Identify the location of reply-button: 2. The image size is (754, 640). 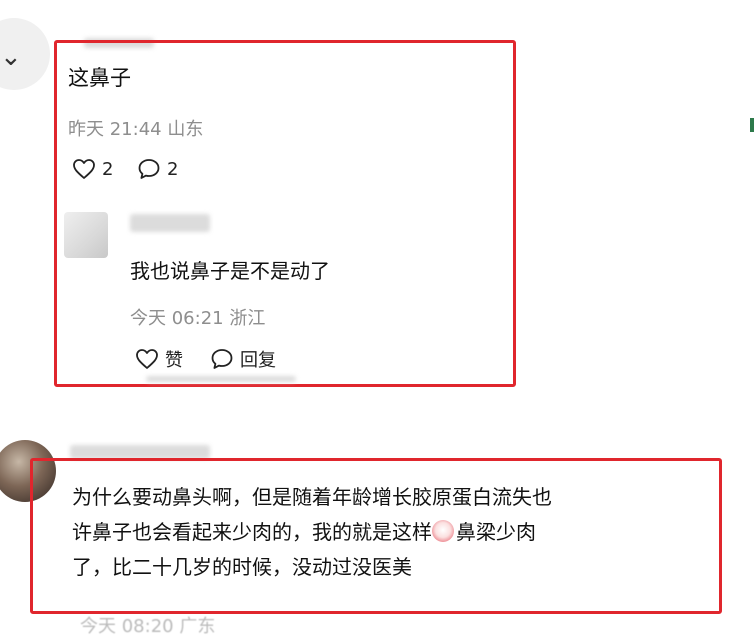
(157, 169).